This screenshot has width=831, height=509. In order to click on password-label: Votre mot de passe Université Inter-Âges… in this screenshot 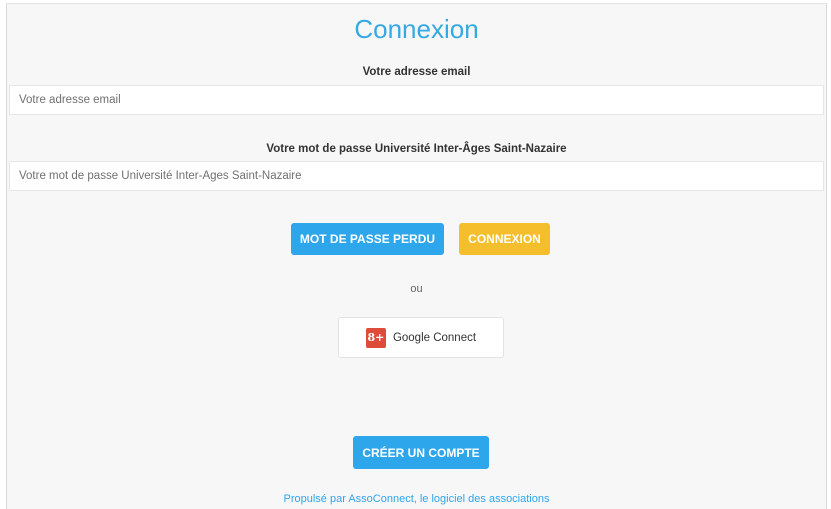, I will do `click(416, 149)`.